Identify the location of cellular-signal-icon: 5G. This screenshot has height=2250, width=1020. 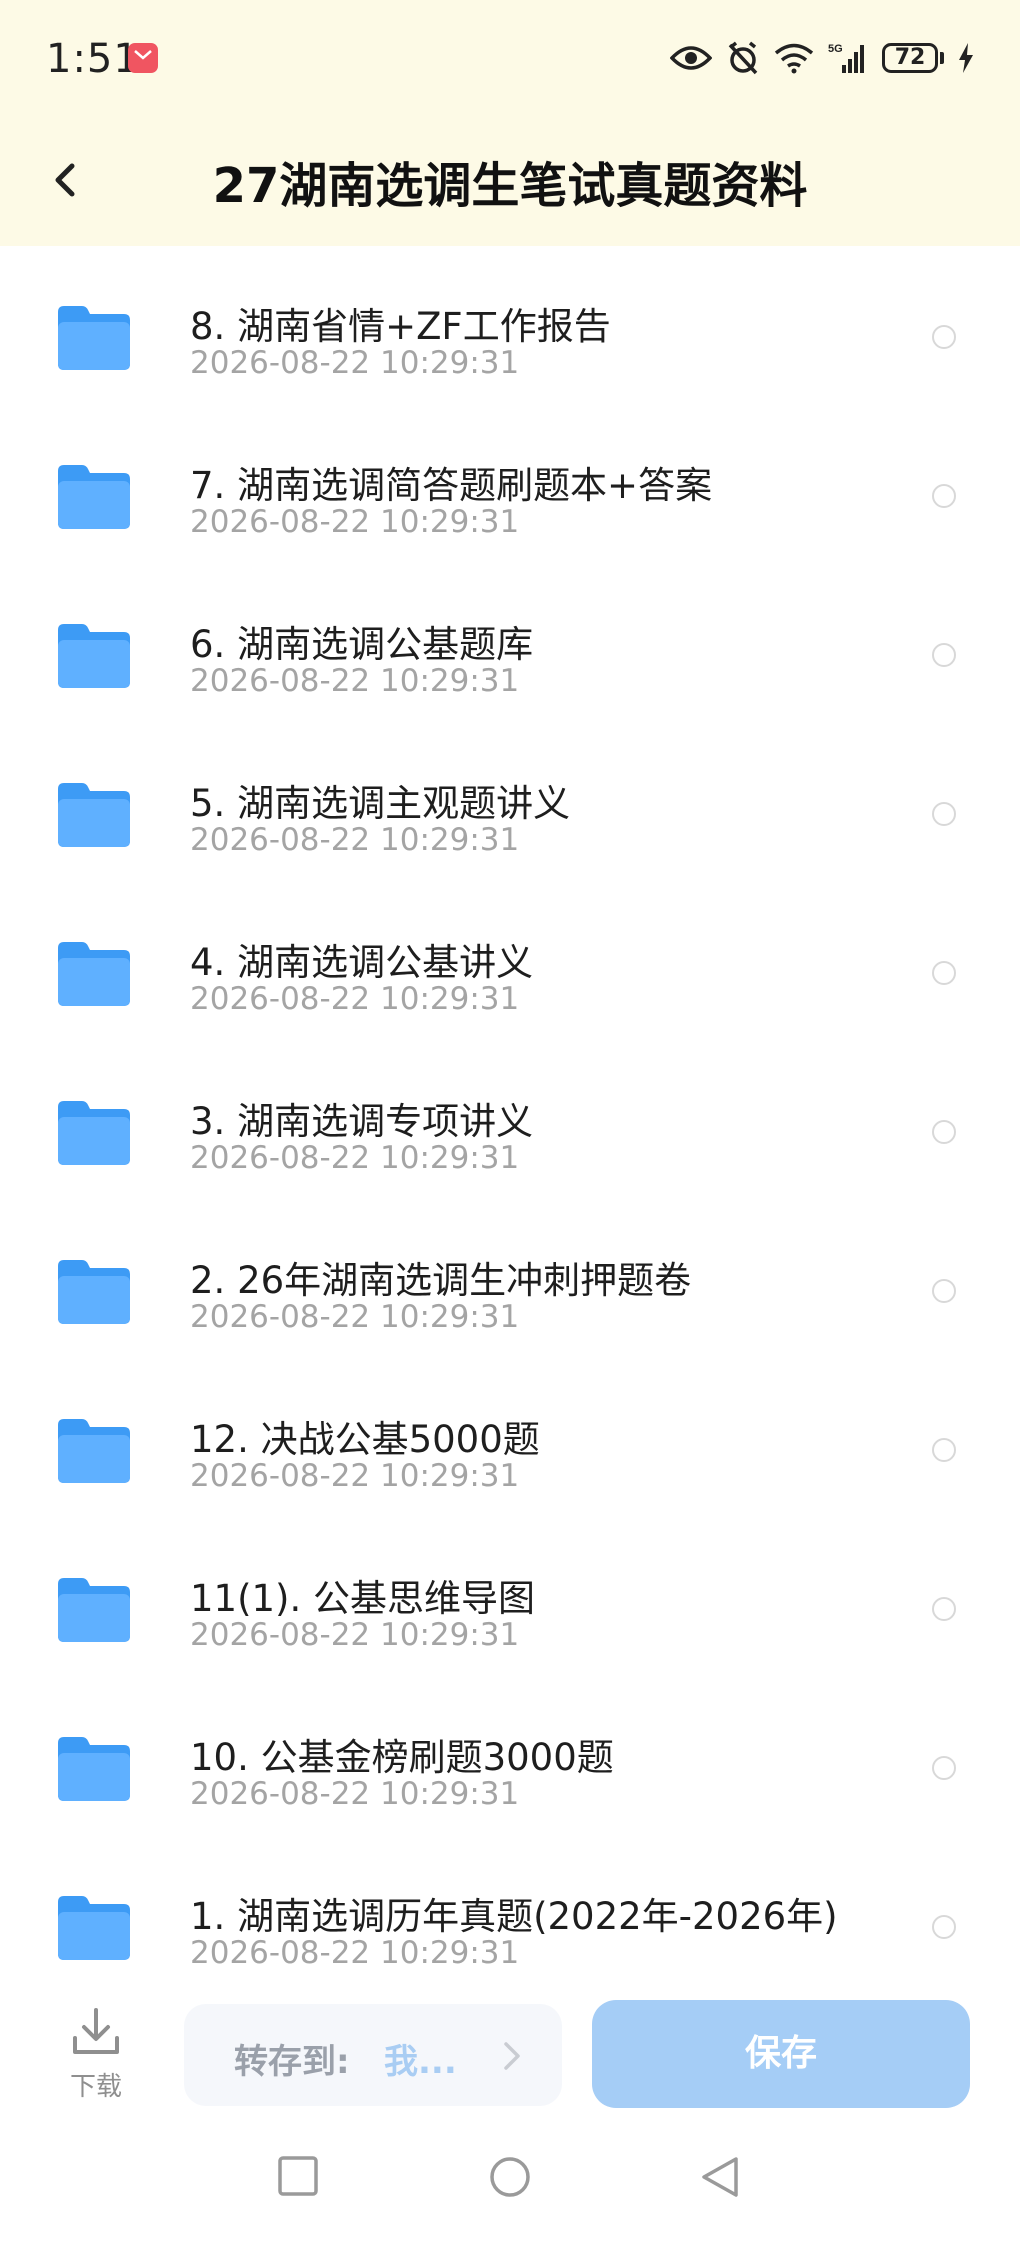
(848, 58).